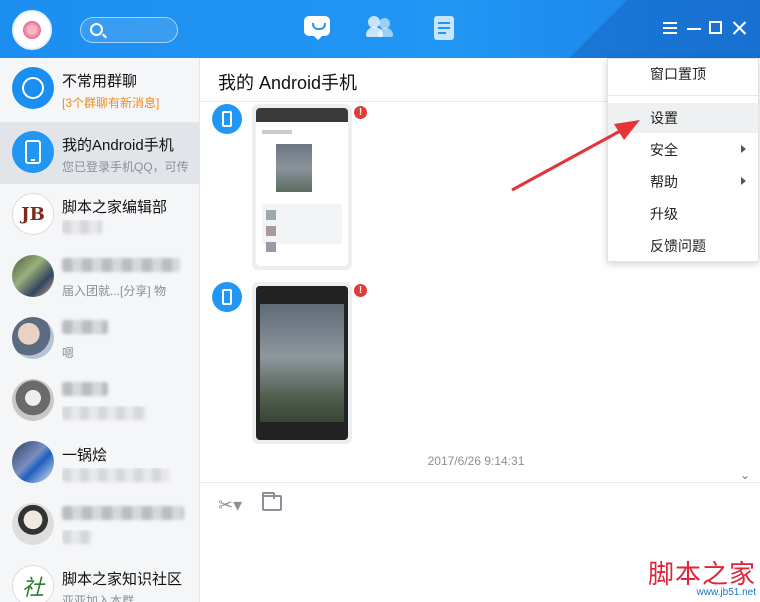  I want to click on conversation-item: 社 脚本之家知识社区 亚亚加入本群。, so click(99, 579).